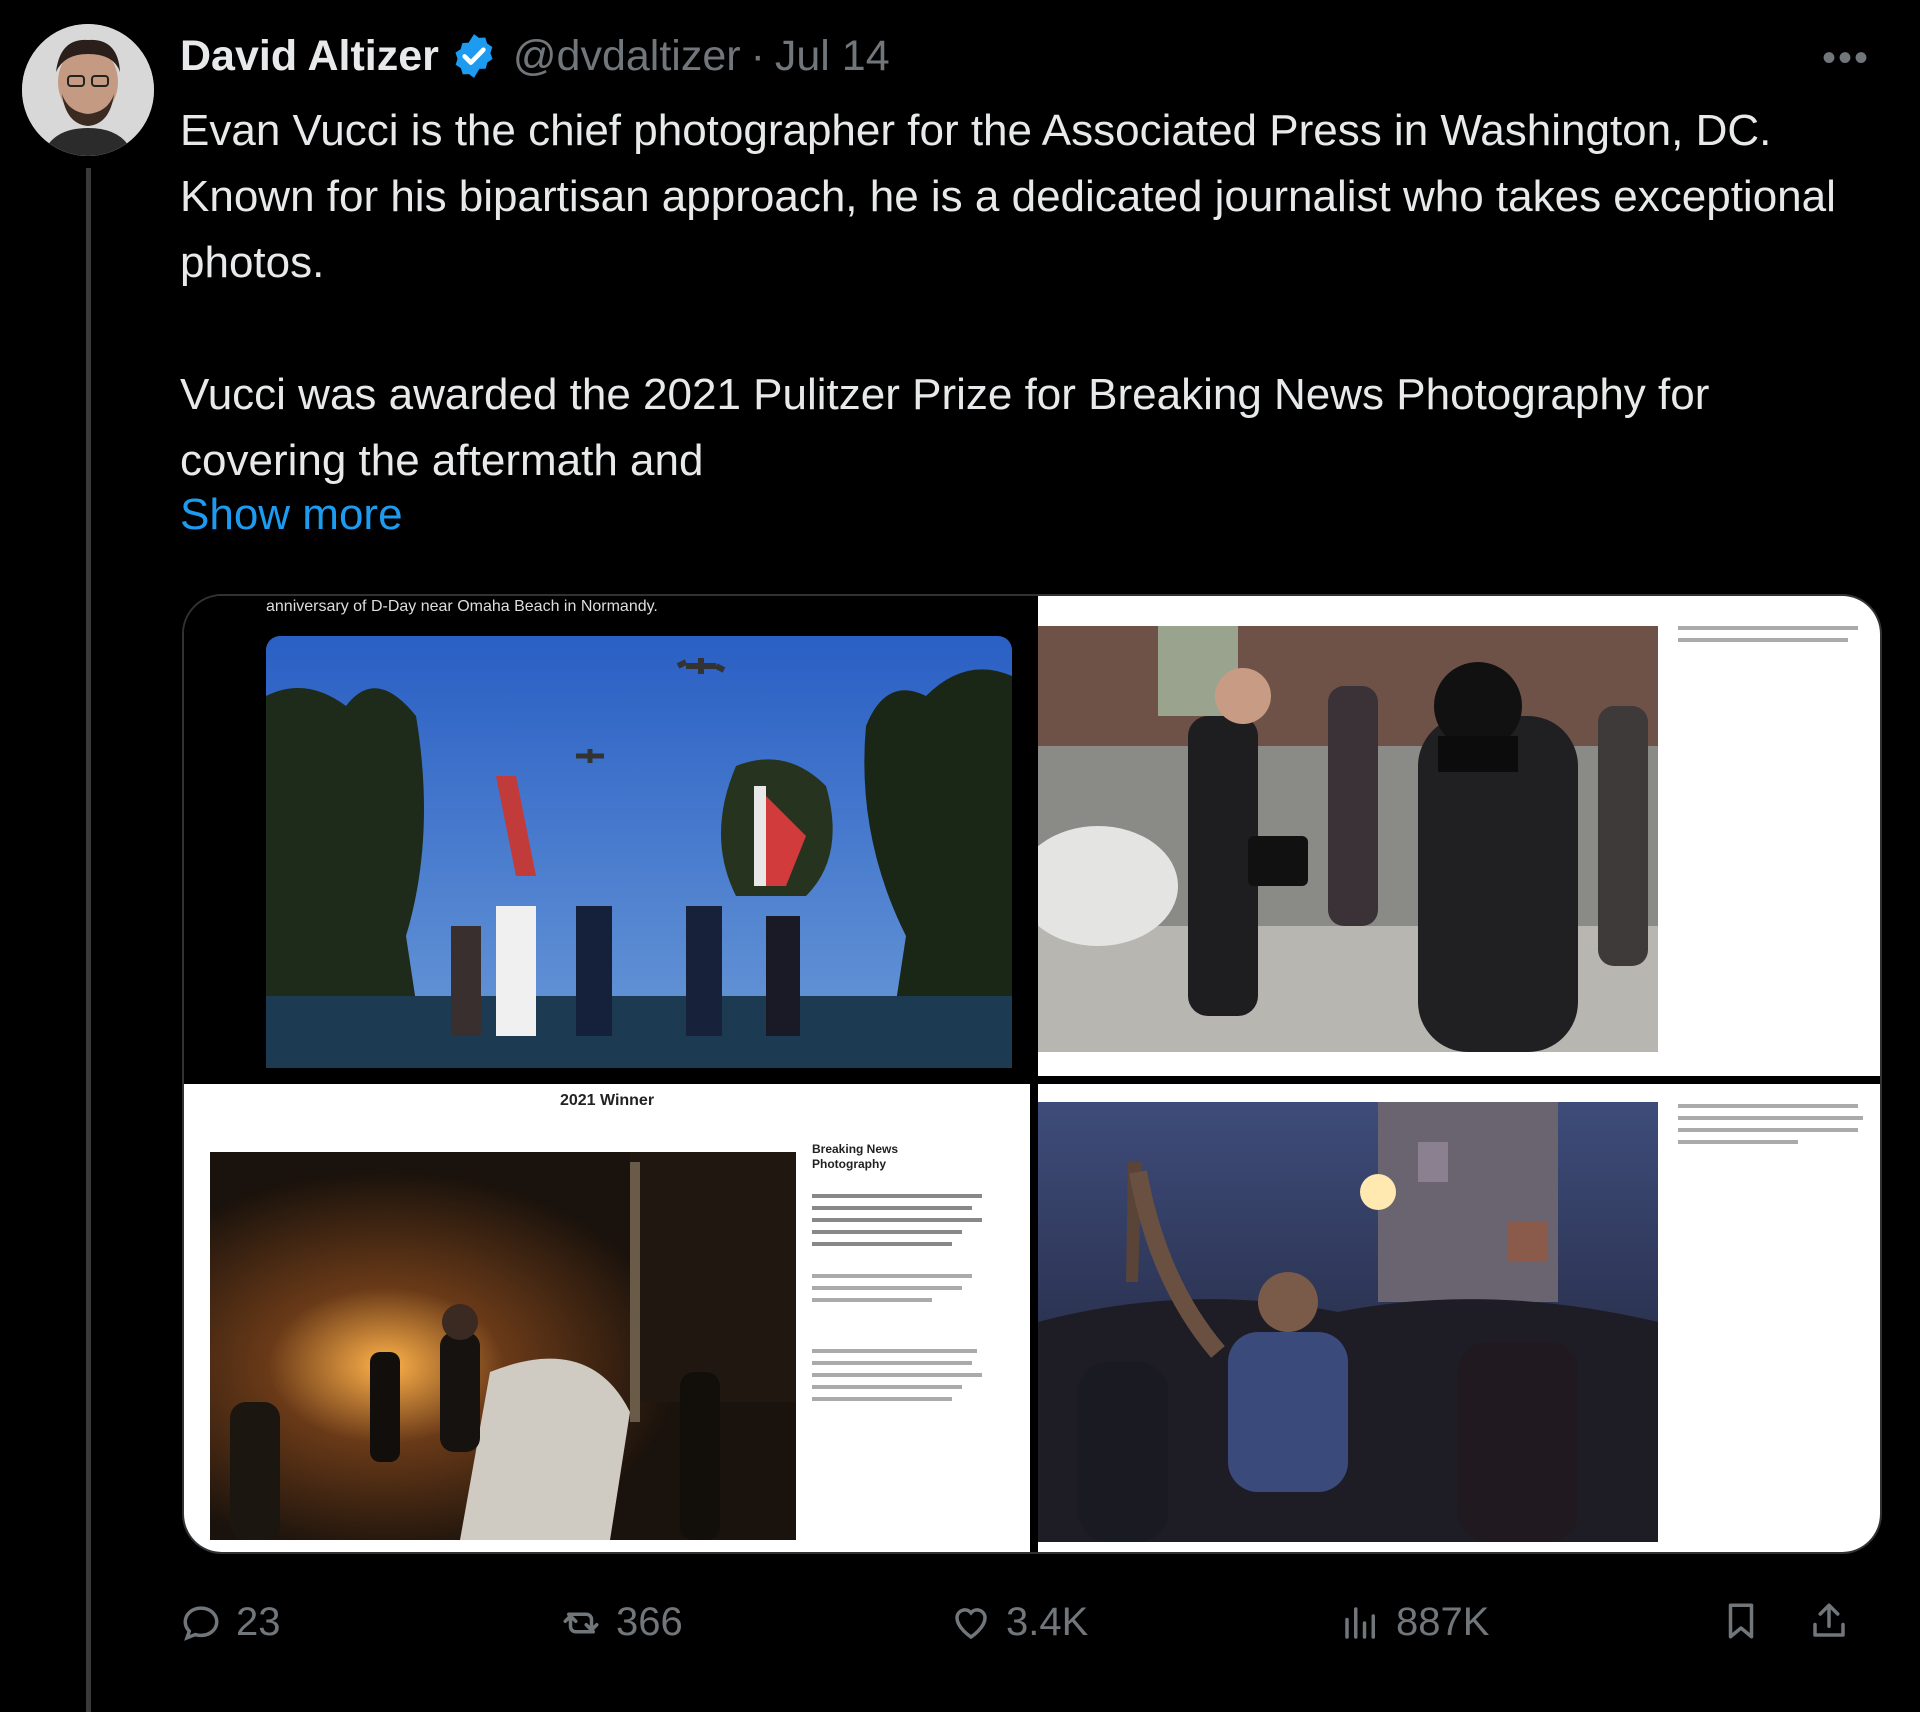 The width and height of the screenshot is (1920, 1712). Describe the element at coordinates (309, 56) in the screenshot. I see `author-name: David Altizer` at that location.